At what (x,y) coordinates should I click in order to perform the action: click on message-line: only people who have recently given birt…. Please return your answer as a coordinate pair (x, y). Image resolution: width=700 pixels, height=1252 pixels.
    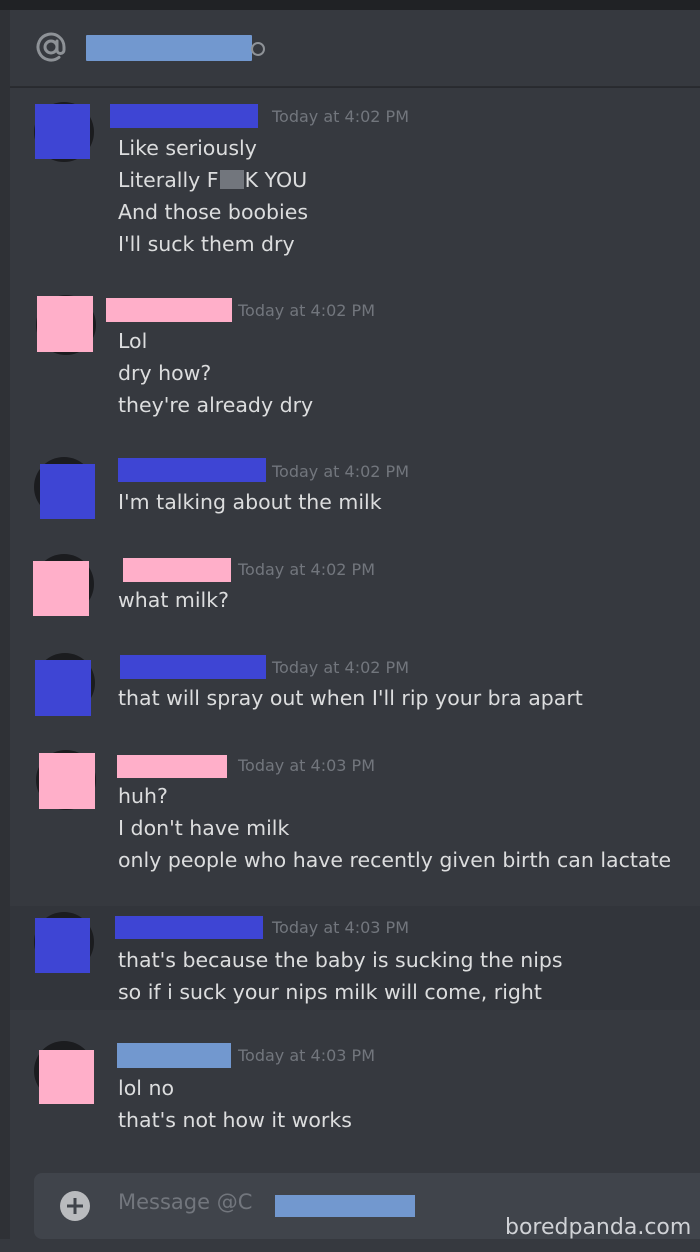
    Looking at the image, I should click on (395, 860).